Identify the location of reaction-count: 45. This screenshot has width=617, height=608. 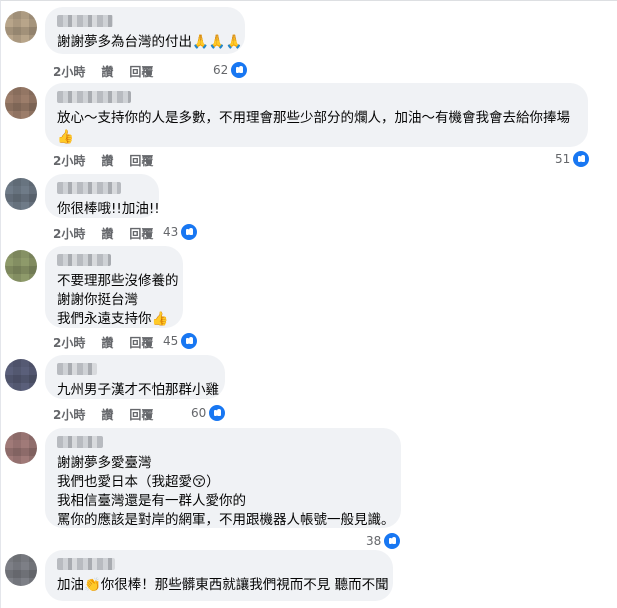
(181, 341).